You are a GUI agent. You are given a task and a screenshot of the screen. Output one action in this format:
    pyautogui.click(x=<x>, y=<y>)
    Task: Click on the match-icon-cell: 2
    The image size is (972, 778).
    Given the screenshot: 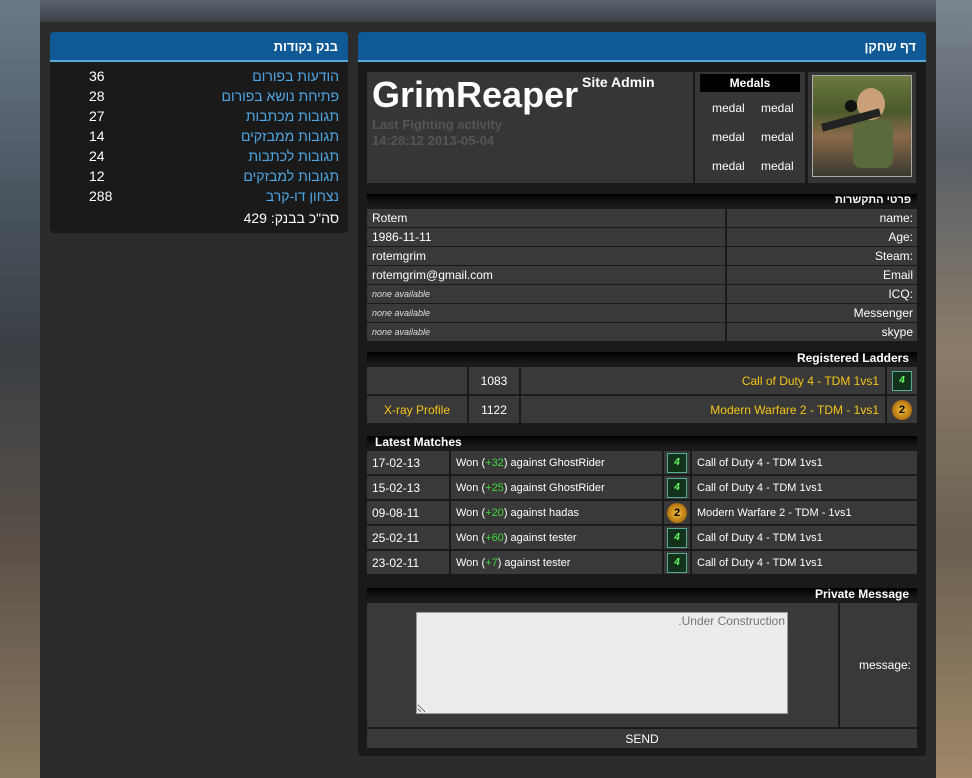 What is the action you would take?
    pyautogui.click(x=677, y=512)
    